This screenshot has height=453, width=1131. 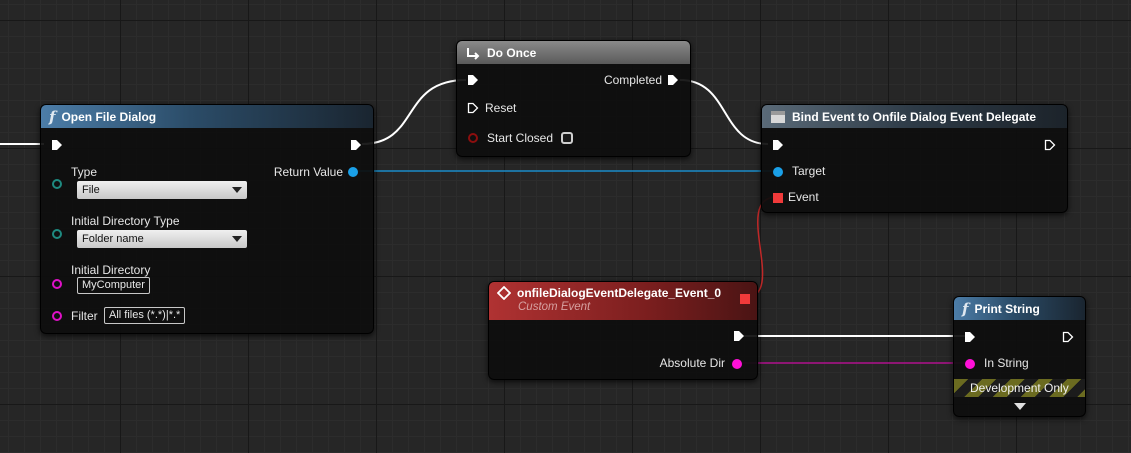 I want to click on filter-input: All files (*.*)|*.*, so click(x=145, y=315).